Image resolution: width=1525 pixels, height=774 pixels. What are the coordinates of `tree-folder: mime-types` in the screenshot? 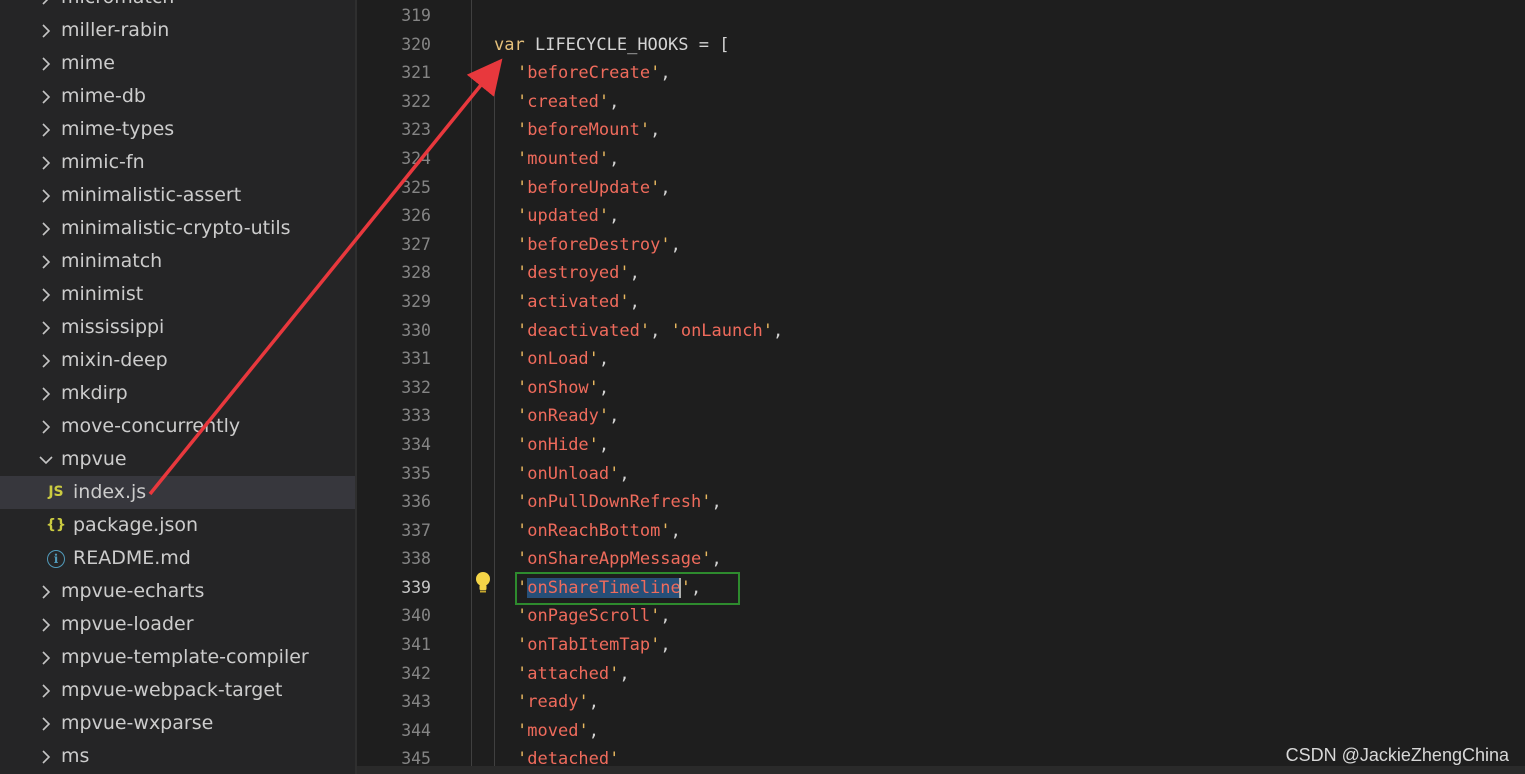 It's located at (177, 129).